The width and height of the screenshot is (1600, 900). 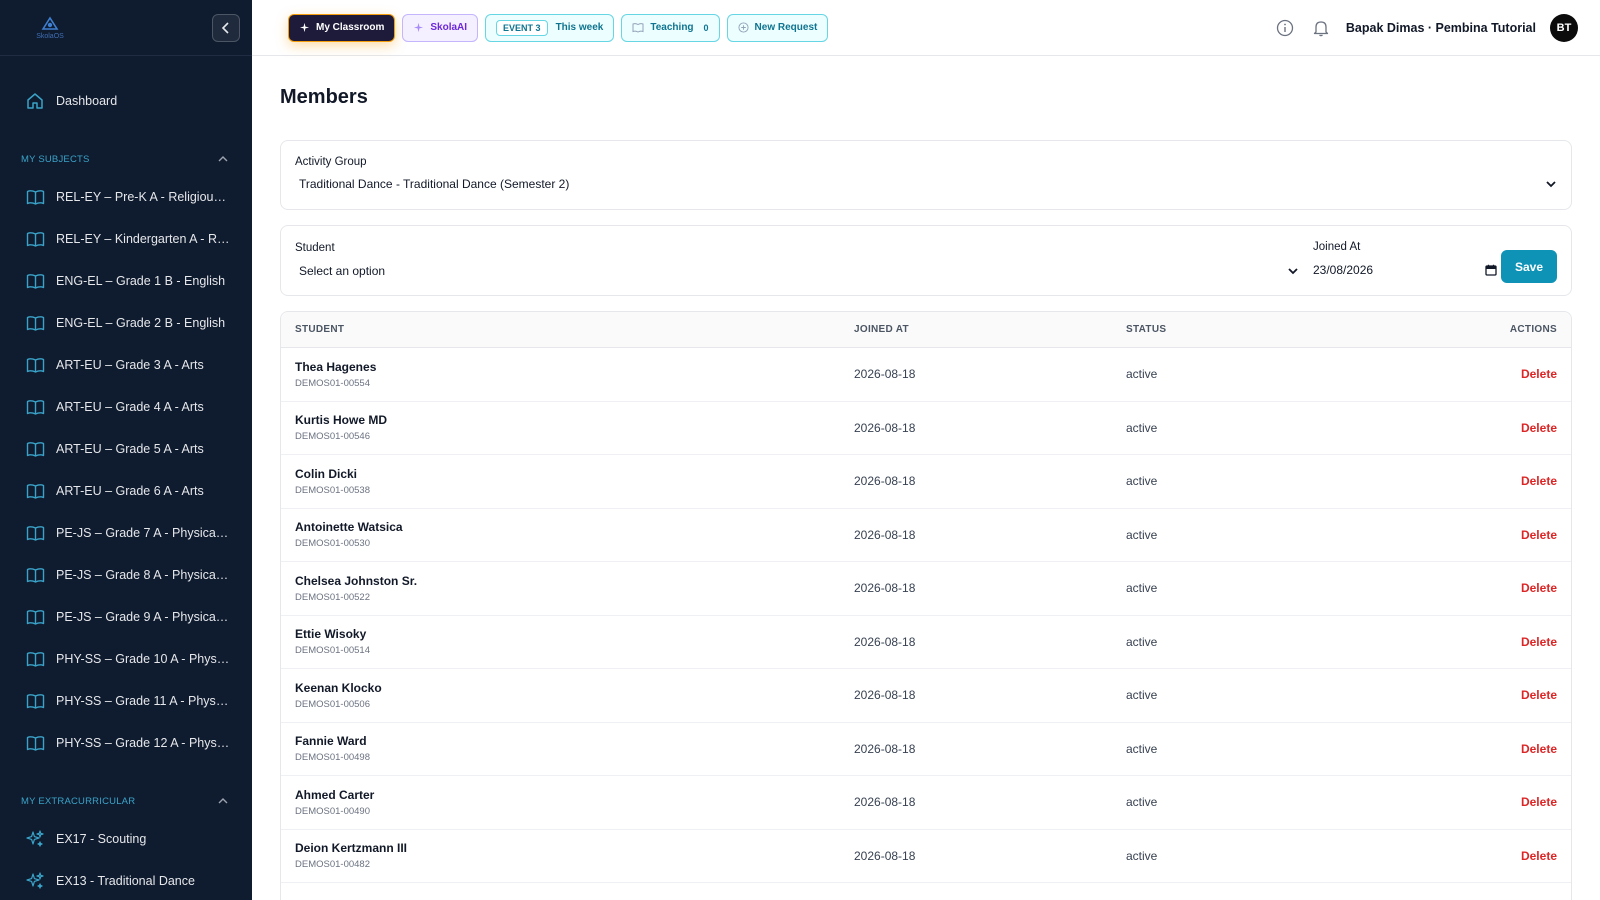 What do you see at coordinates (35, 881) in the screenshot?
I see `sparkles-icon` at bounding box center [35, 881].